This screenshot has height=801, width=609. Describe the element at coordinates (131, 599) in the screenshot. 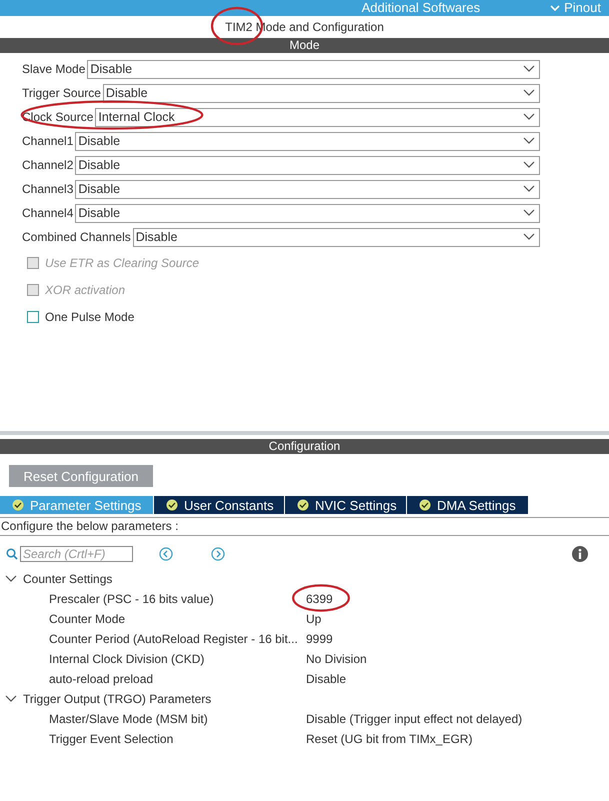

I see `parameter-name: Prescaler (PSC - 16 bits value)` at that location.